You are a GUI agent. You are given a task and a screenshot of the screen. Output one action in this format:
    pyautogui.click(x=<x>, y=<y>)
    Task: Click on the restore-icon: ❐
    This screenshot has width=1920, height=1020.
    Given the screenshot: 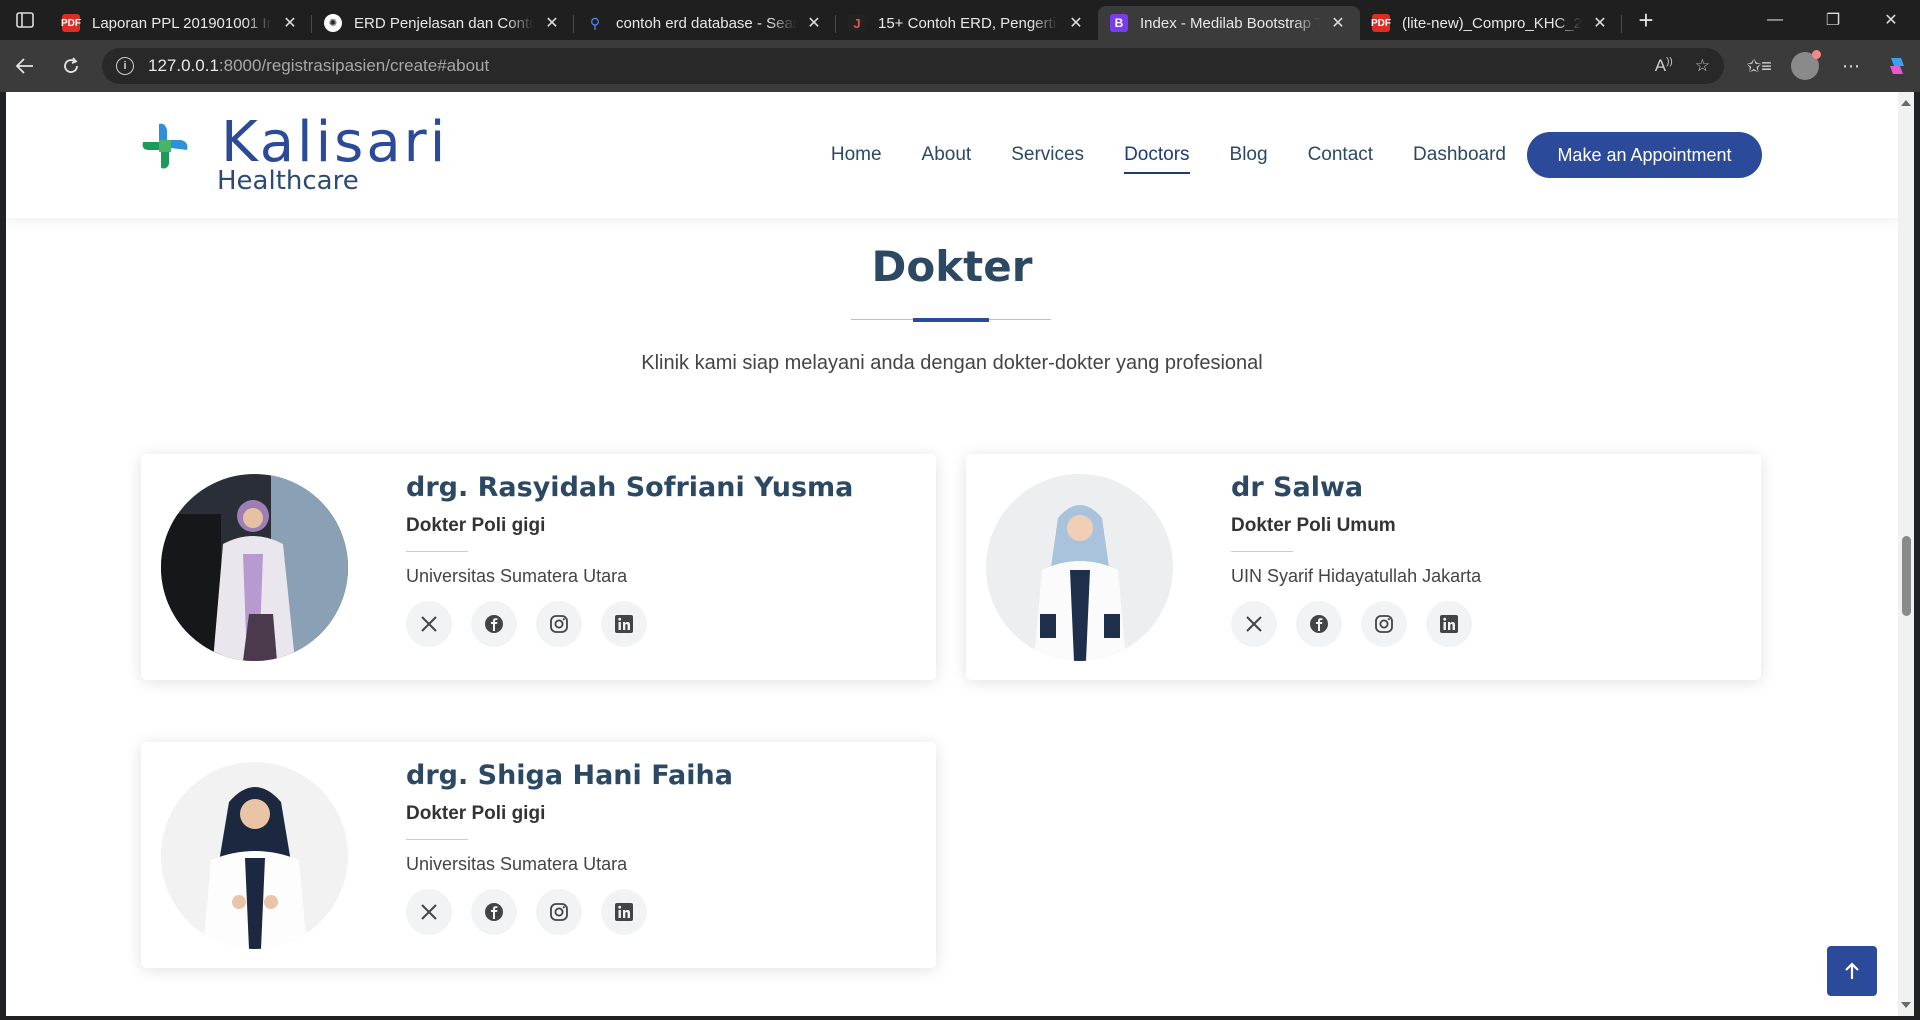 What is the action you would take?
    pyautogui.click(x=1833, y=20)
    